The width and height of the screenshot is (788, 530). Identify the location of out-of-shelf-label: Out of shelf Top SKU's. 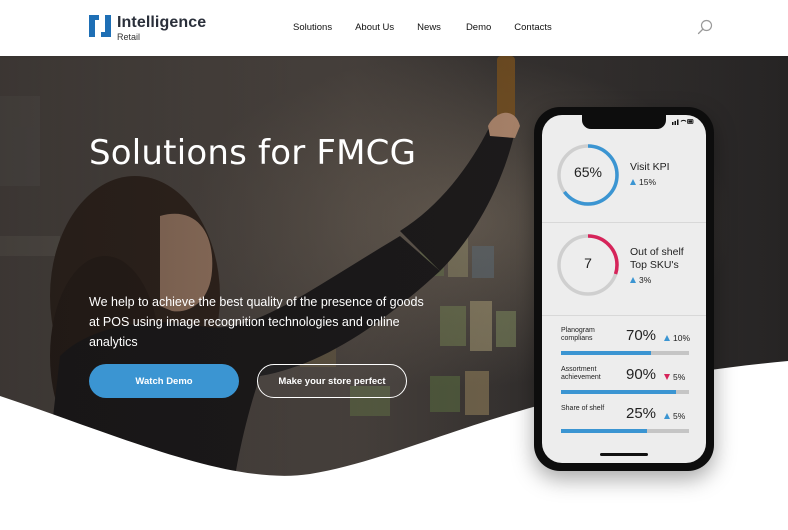
(657, 259).